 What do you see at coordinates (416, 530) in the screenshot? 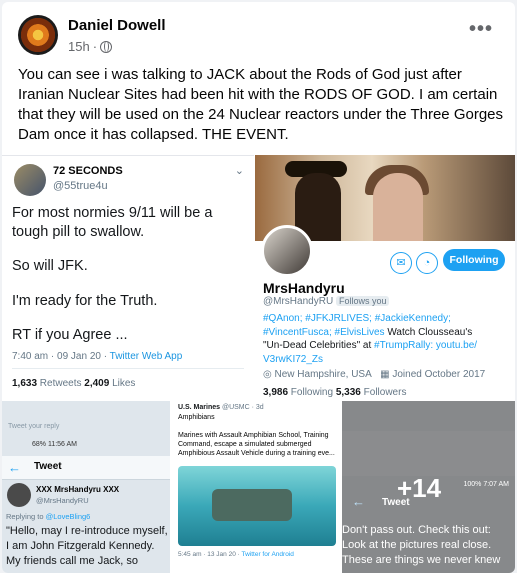
I see `tile-line: Don't pass out. Check this out:` at bounding box center [416, 530].